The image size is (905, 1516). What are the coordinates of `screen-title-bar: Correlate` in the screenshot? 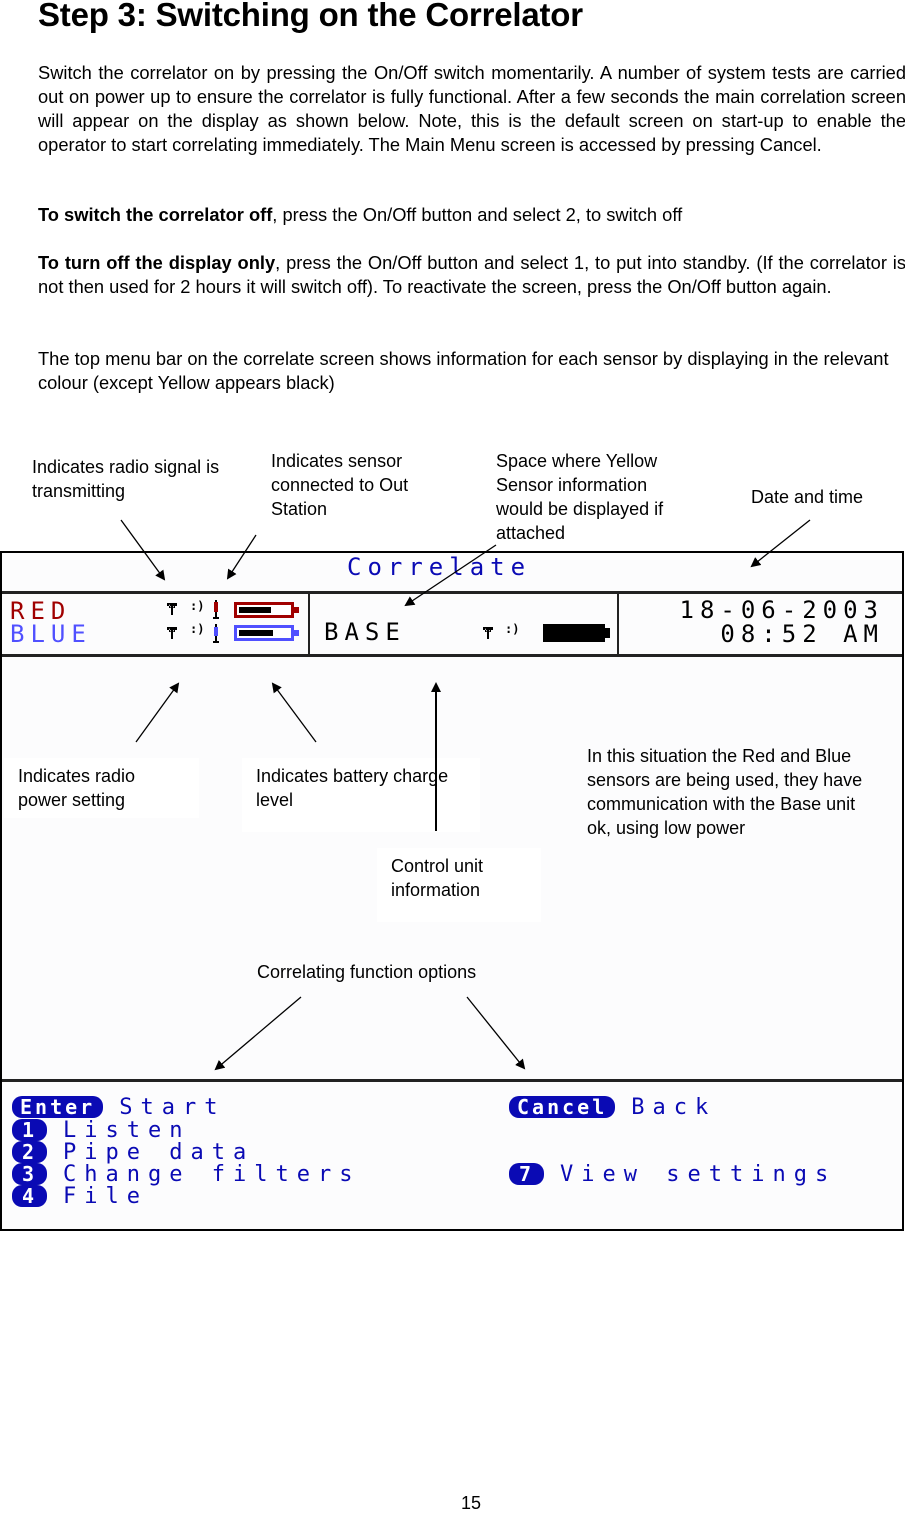 It's located at (452, 572).